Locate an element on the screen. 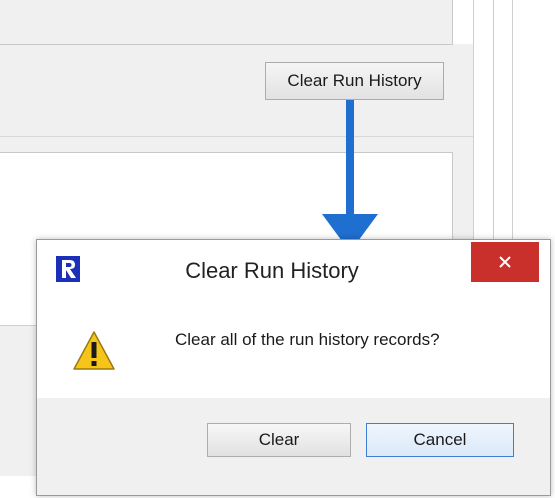  annotation-arrow-shaft is located at coordinates (350, 158).